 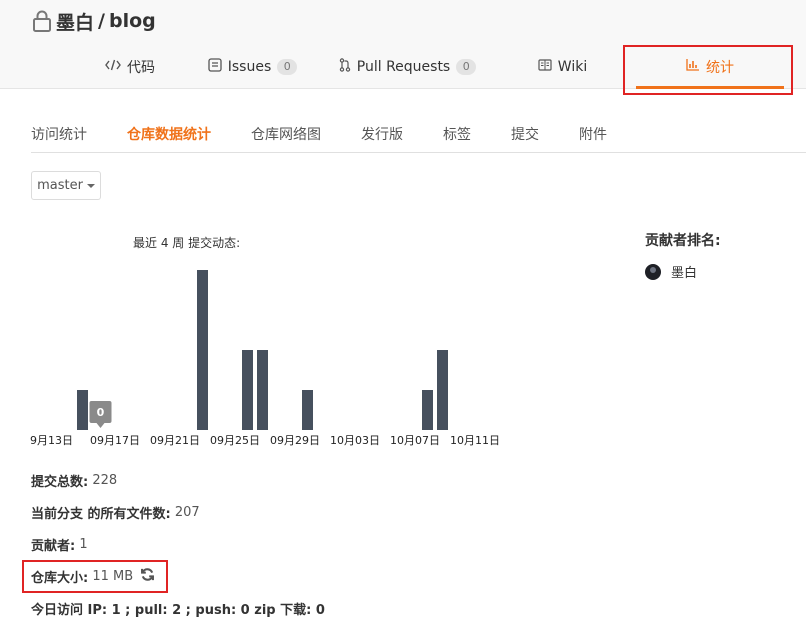 What do you see at coordinates (295, 440) in the screenshot?
I see `x-tick-label: 09月29日` at bounding box center [295, 440].